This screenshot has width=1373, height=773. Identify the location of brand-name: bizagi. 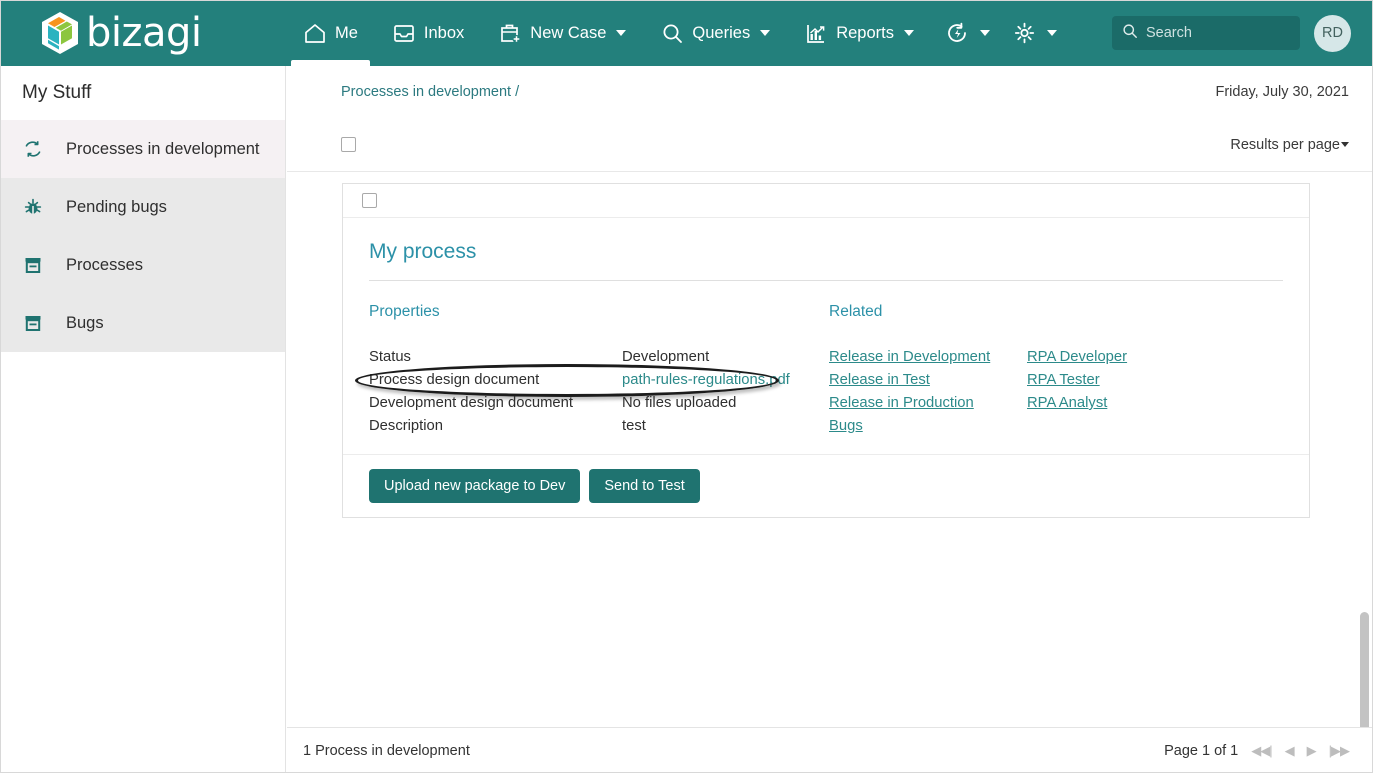
(144, 33).